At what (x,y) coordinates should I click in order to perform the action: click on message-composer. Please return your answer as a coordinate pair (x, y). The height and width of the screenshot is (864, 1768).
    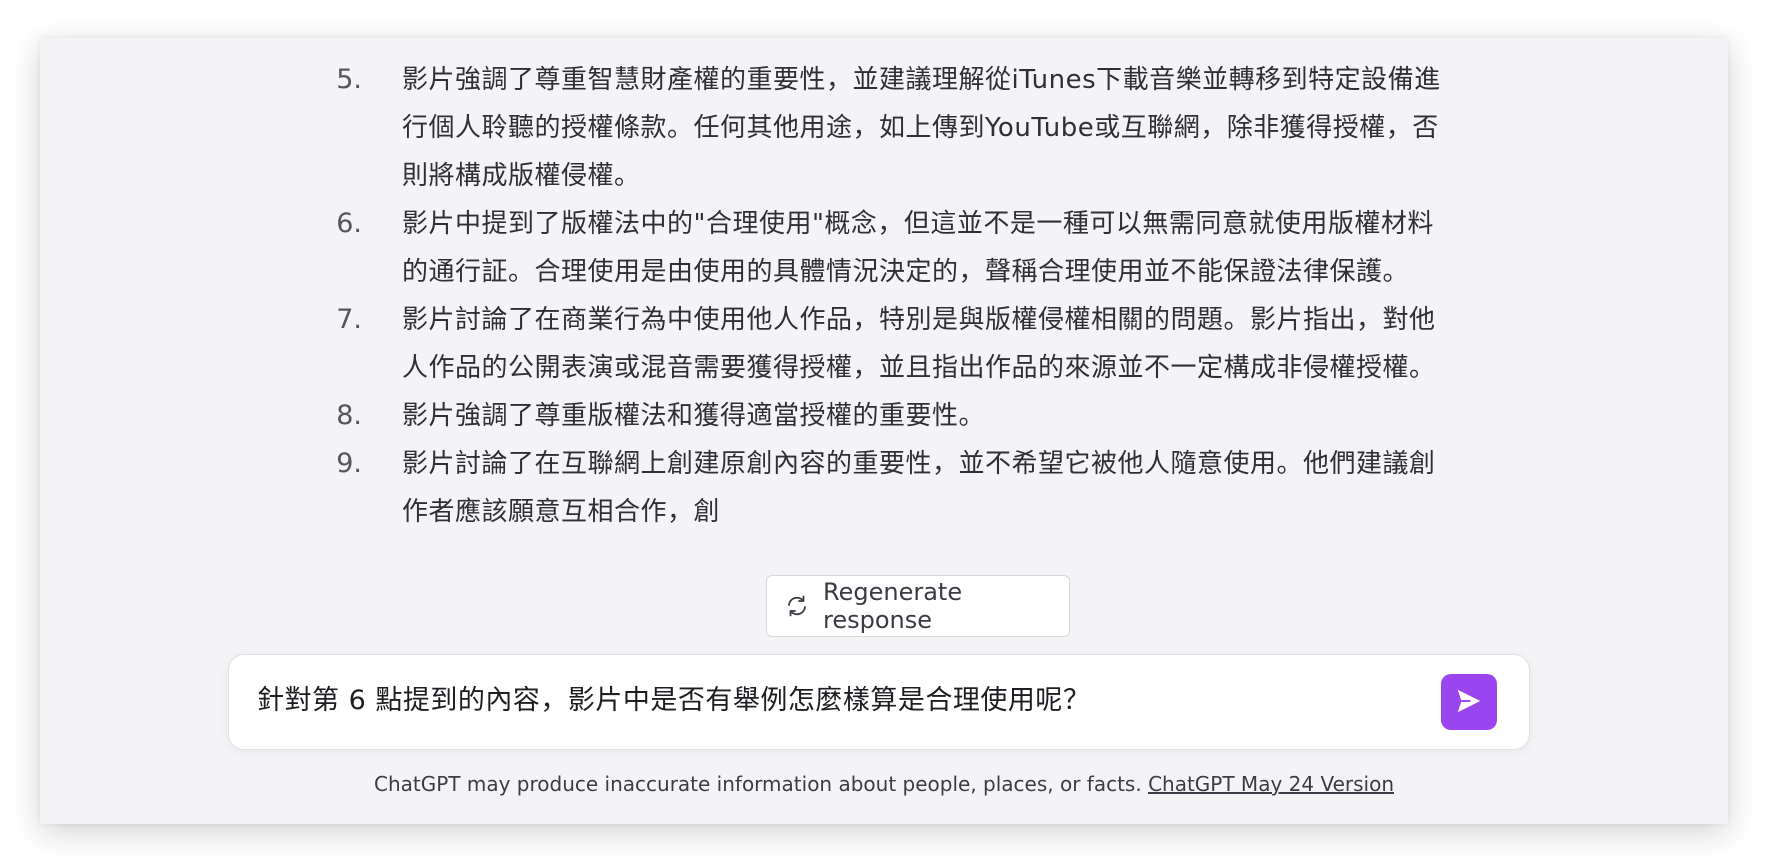
    Looking at the image, I should click on (879, 702).